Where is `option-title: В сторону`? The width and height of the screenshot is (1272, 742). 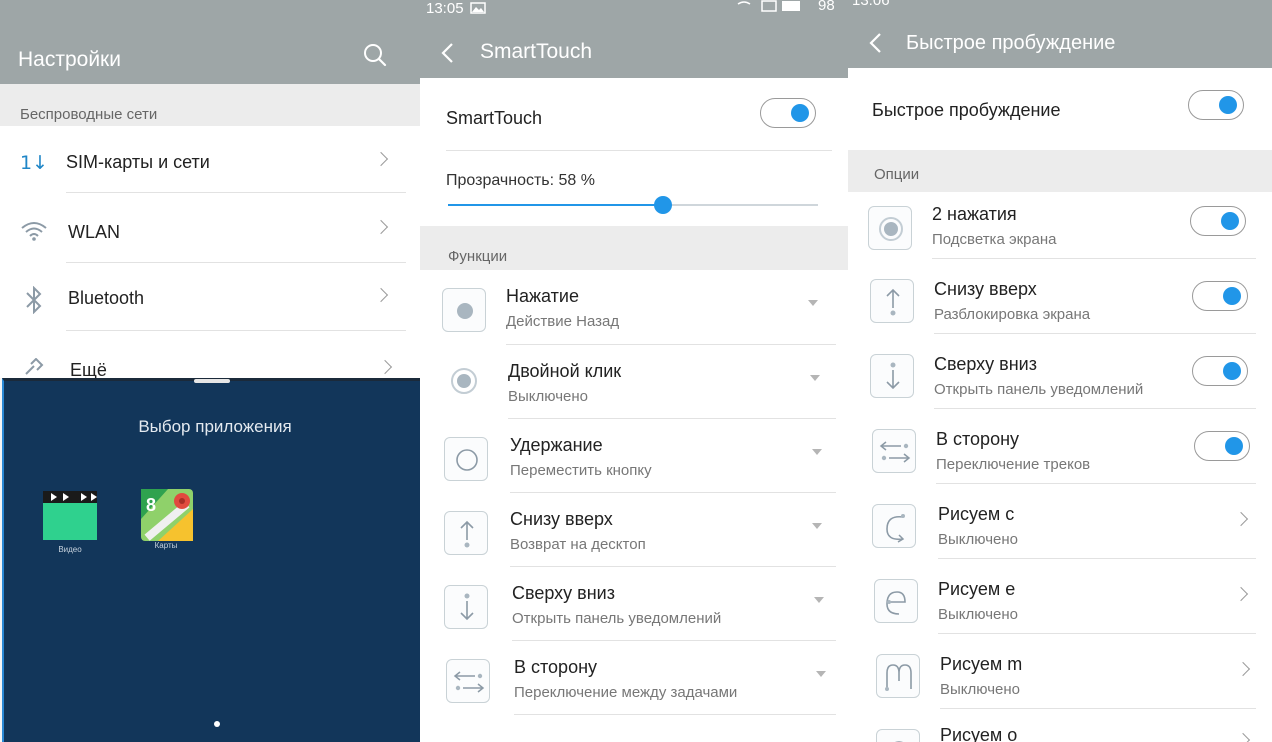 option-title: В сторону is located at coordinates (978, 439).